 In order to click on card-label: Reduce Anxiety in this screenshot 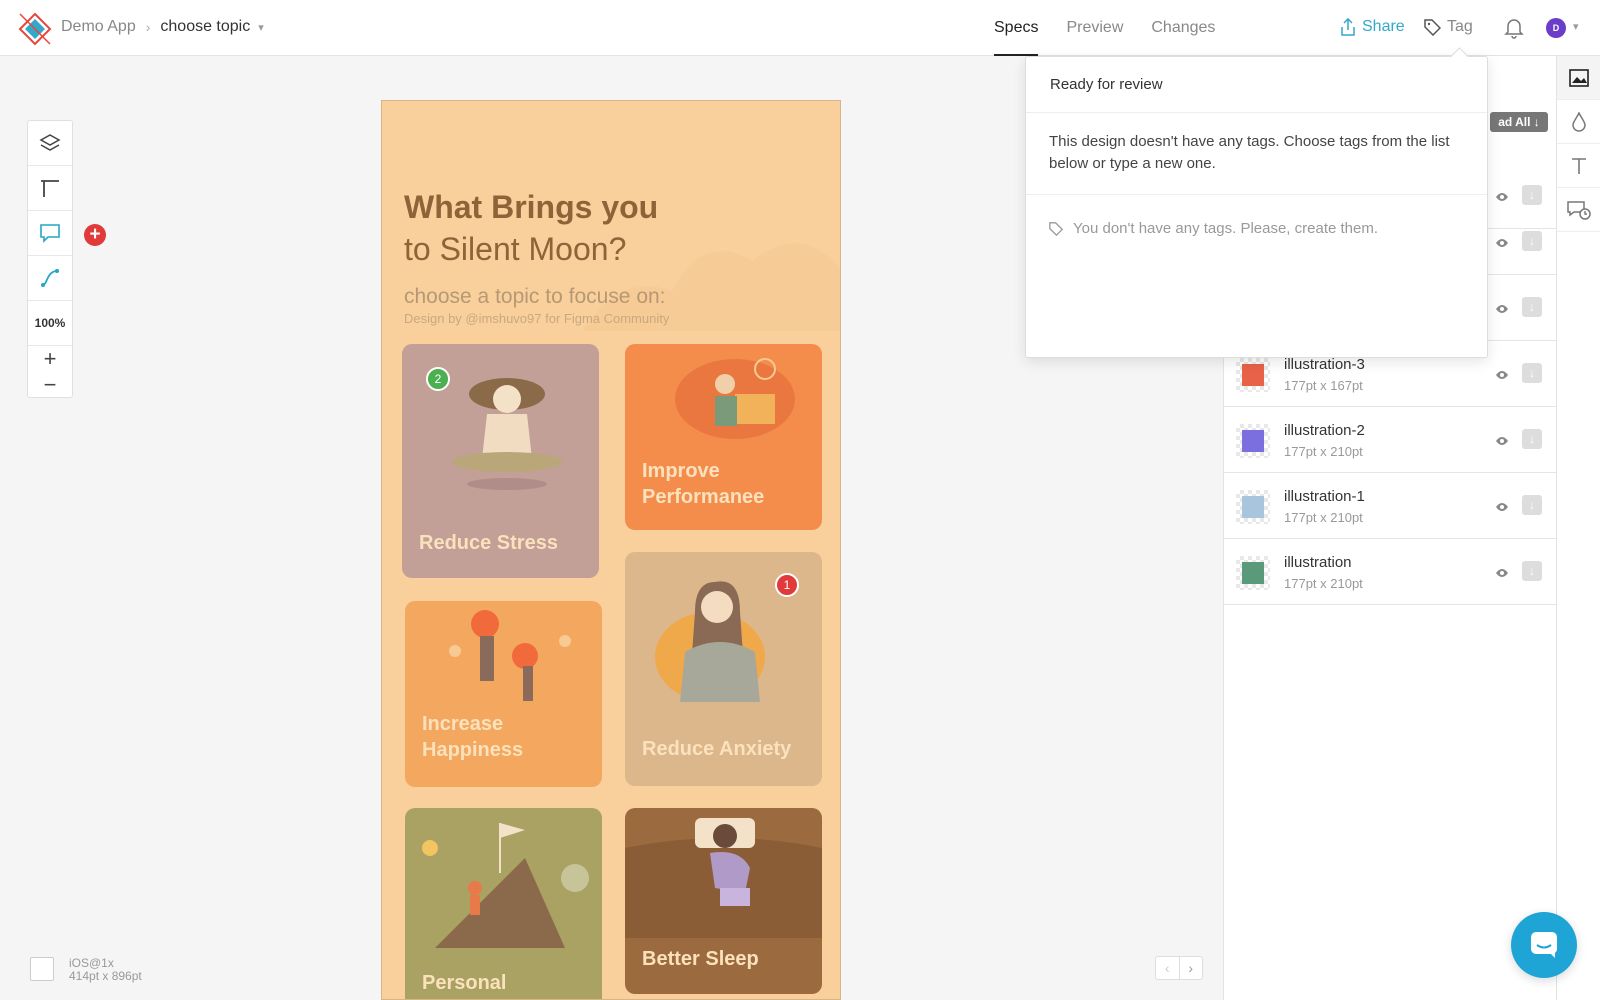, I will do `click(717, 749)`.